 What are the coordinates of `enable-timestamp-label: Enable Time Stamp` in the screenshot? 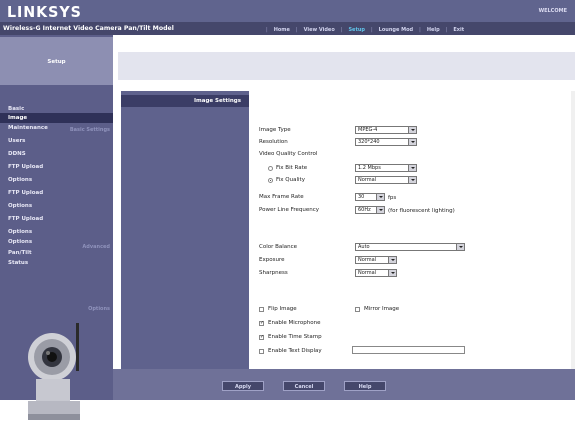 It's located at (295, 337).